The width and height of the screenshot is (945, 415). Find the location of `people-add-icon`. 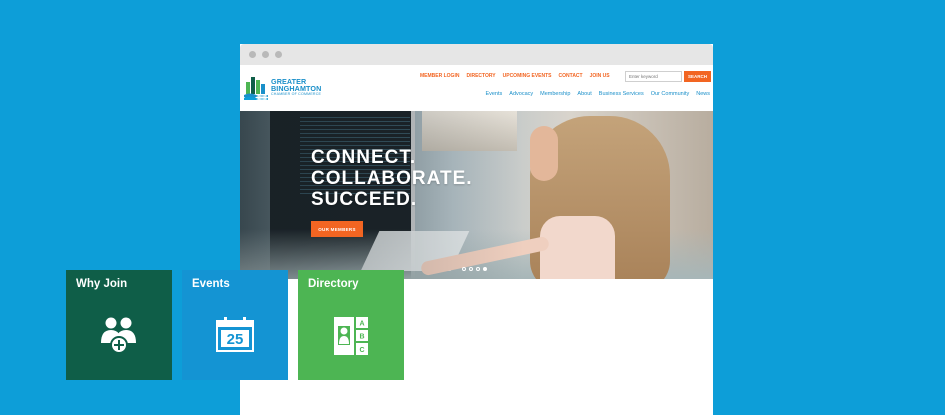

people-add-icon is located at coordinates (118, 335).